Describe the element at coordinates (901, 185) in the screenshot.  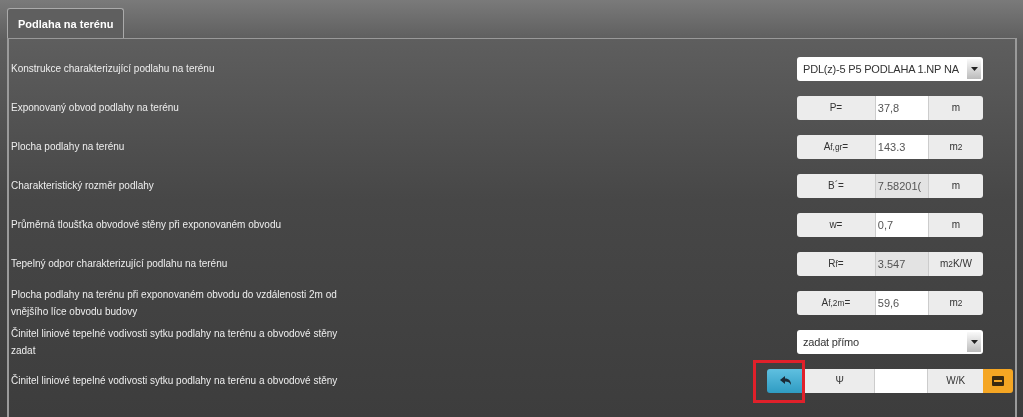
I see `input-field: 7.58201(` at that location.